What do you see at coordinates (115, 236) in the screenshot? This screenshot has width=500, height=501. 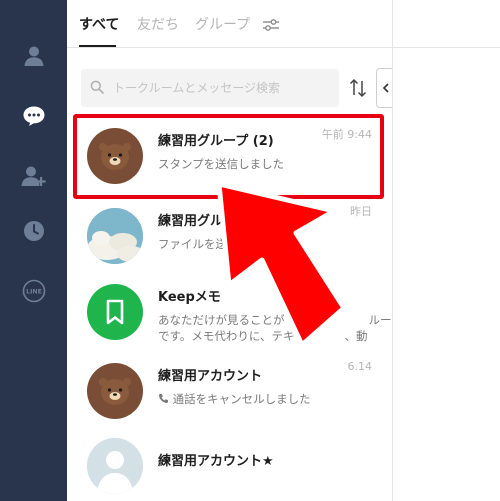 I see `sky-avatar` at bounding box center [115, 236].